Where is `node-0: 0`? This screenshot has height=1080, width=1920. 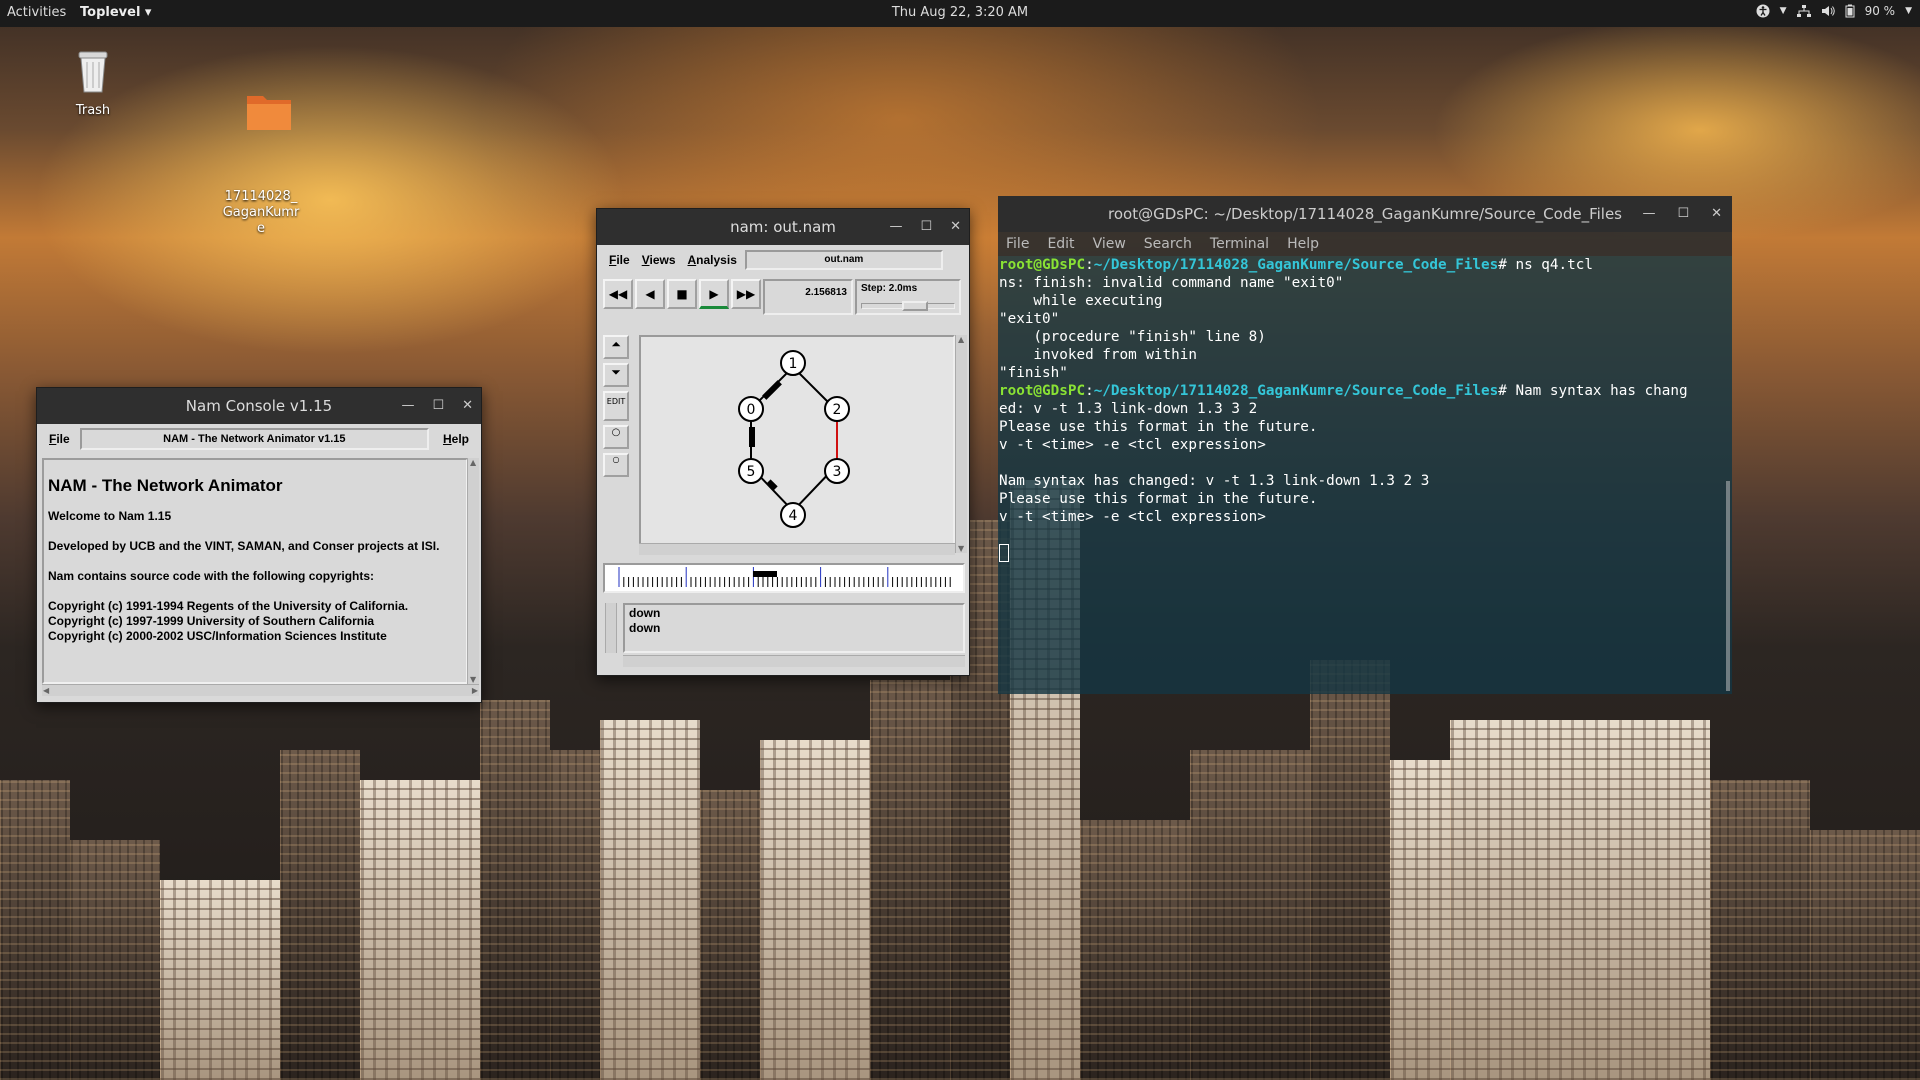 node-0: 0 is located at coordinates (751, 409).